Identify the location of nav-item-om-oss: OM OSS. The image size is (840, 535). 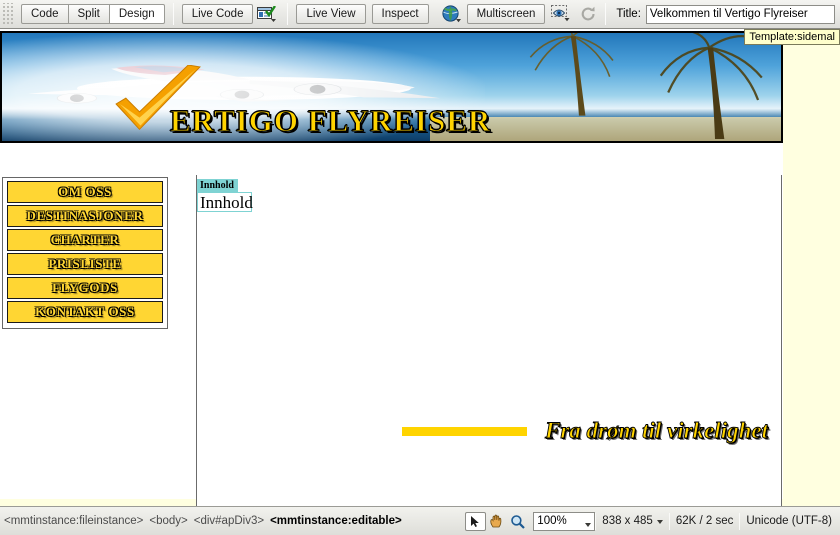
(85, 192).